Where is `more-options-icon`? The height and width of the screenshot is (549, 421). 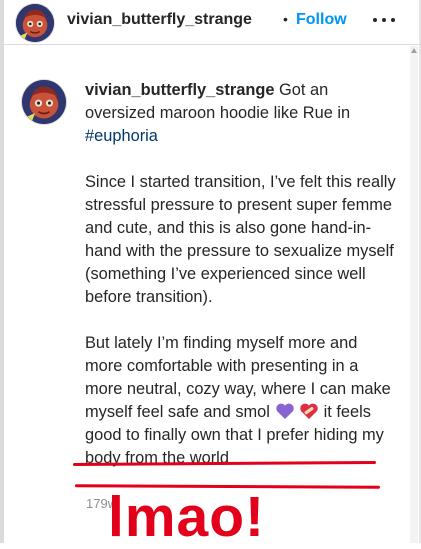 more-options-icon is located at coordinates (384, 19).